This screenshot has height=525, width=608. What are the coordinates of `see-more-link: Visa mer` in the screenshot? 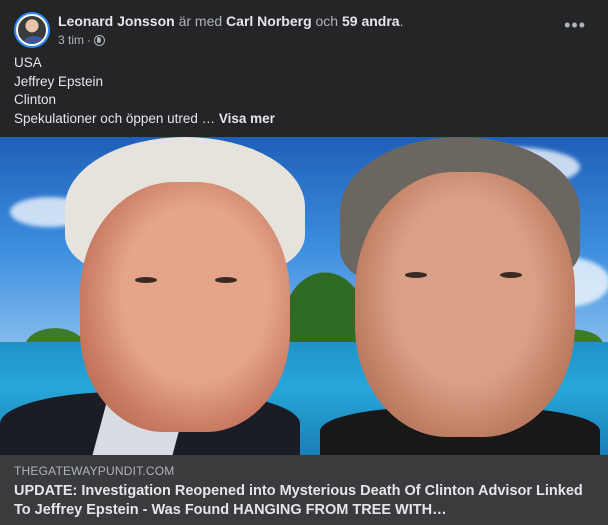 It's located at (247, 118).